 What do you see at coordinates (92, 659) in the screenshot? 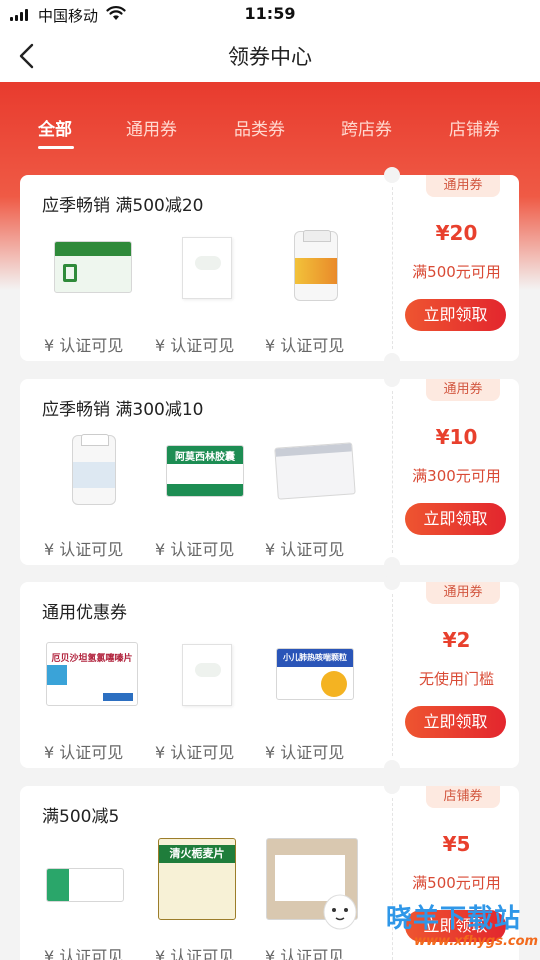
I see `product-image-label: 厄贝沙坦氢氯噻嗪片` at bounding box center [92, 659].